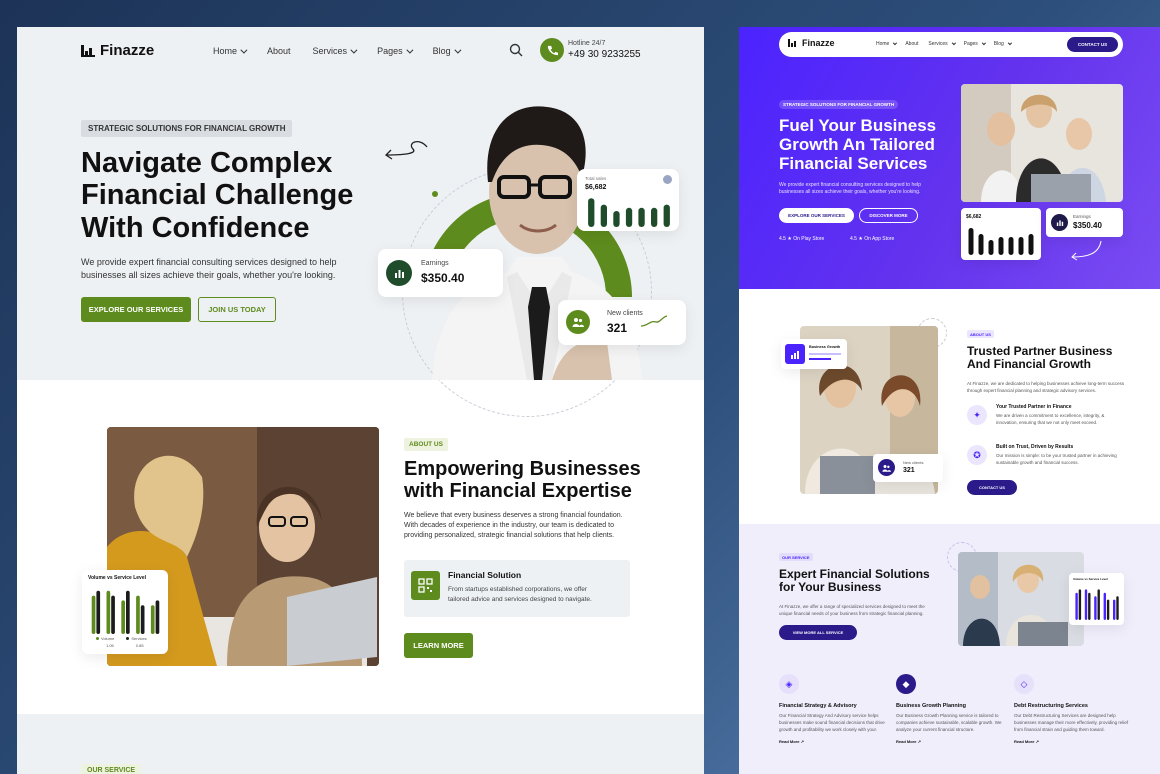 This screenshot has width=1160, height=774. What do you see at coordinates (825, 347) in the screenshot?
I see `growth-label: Business Growth` at bounding box center [825, 347].